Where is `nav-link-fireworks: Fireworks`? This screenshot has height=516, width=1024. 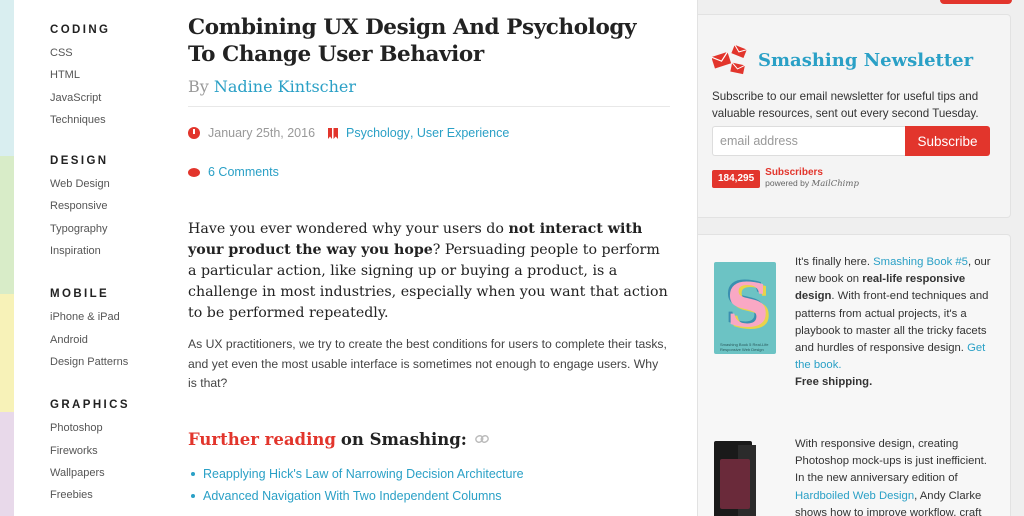 nav-link-fireworks: Fireworks is located at coordinates (110, 451).